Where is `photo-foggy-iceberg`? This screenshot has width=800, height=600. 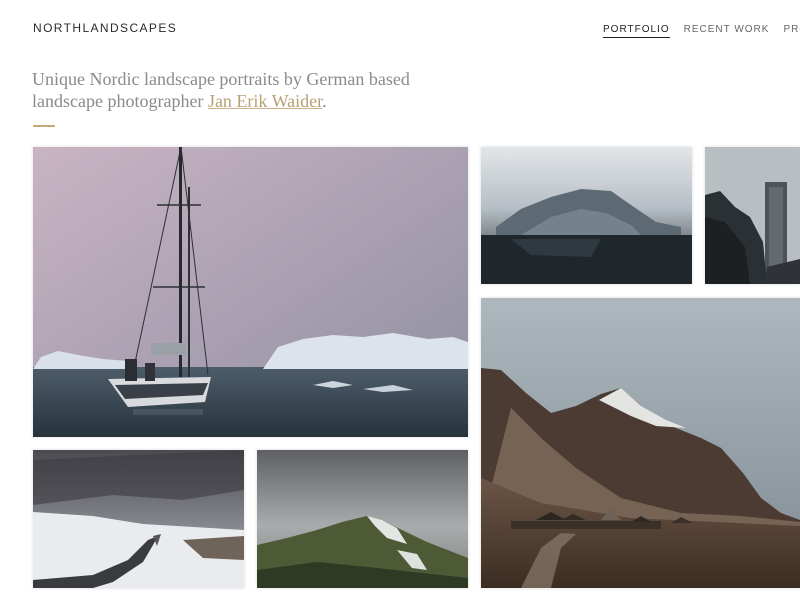 photo-foggy-iceberg is located at coordinates (586, 215).